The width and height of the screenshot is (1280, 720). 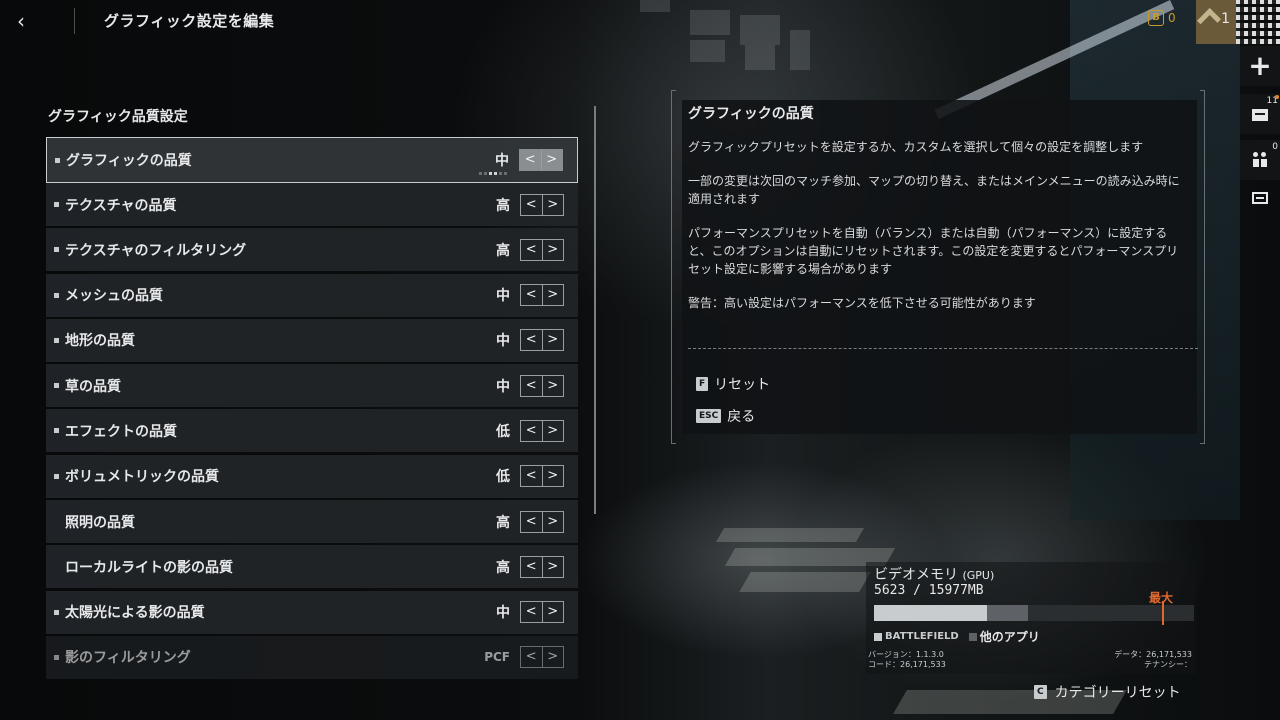 What do you see at coordinates (21, 21) in the screenshot?
I see `back-button: ‹` at bounding box center [21, 21].